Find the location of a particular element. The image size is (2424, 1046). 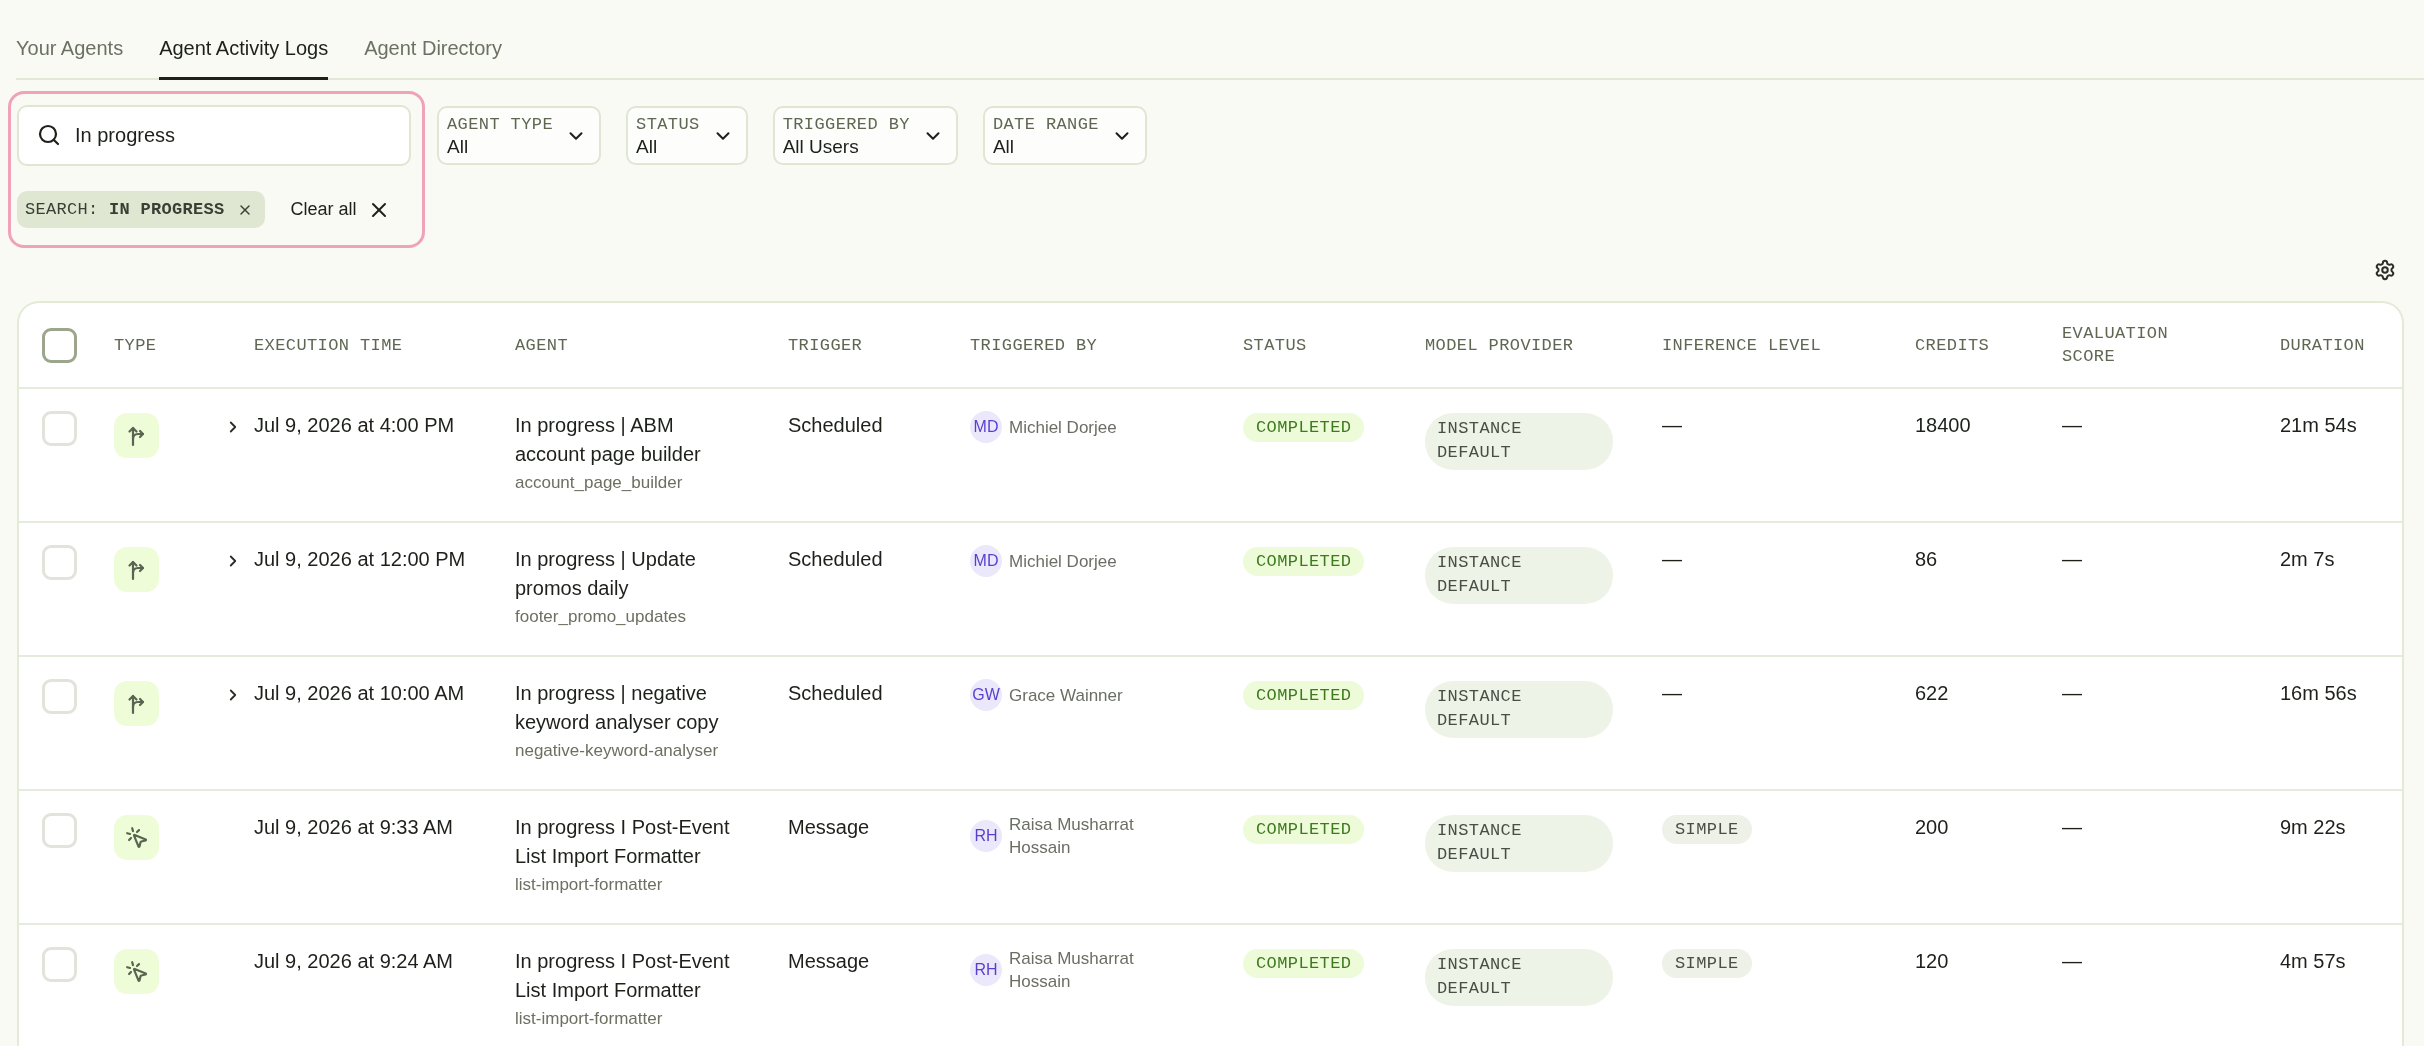

user-name: Grace Wainner is located at coordinates (1066, 695).